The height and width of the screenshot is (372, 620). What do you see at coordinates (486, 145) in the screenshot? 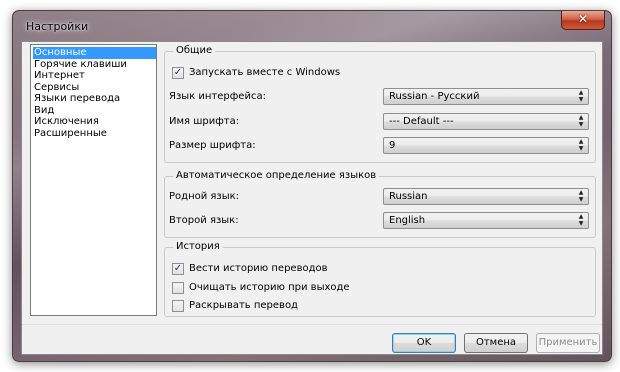
I see `font-size-select: 9 ▲ ▼` at bounding box center [486, 145].